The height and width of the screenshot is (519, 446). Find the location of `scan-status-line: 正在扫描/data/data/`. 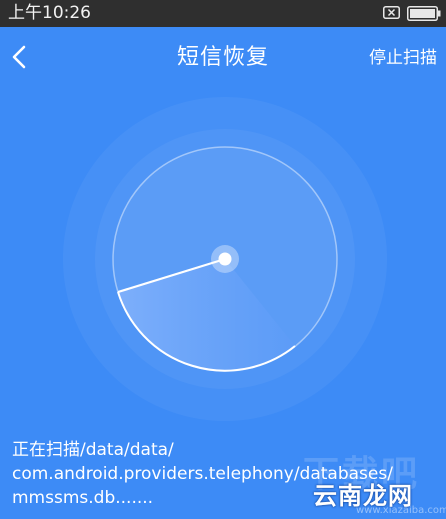

scan-status-line: 正在扫描/data/data/ is located at coordinates (93, 450).